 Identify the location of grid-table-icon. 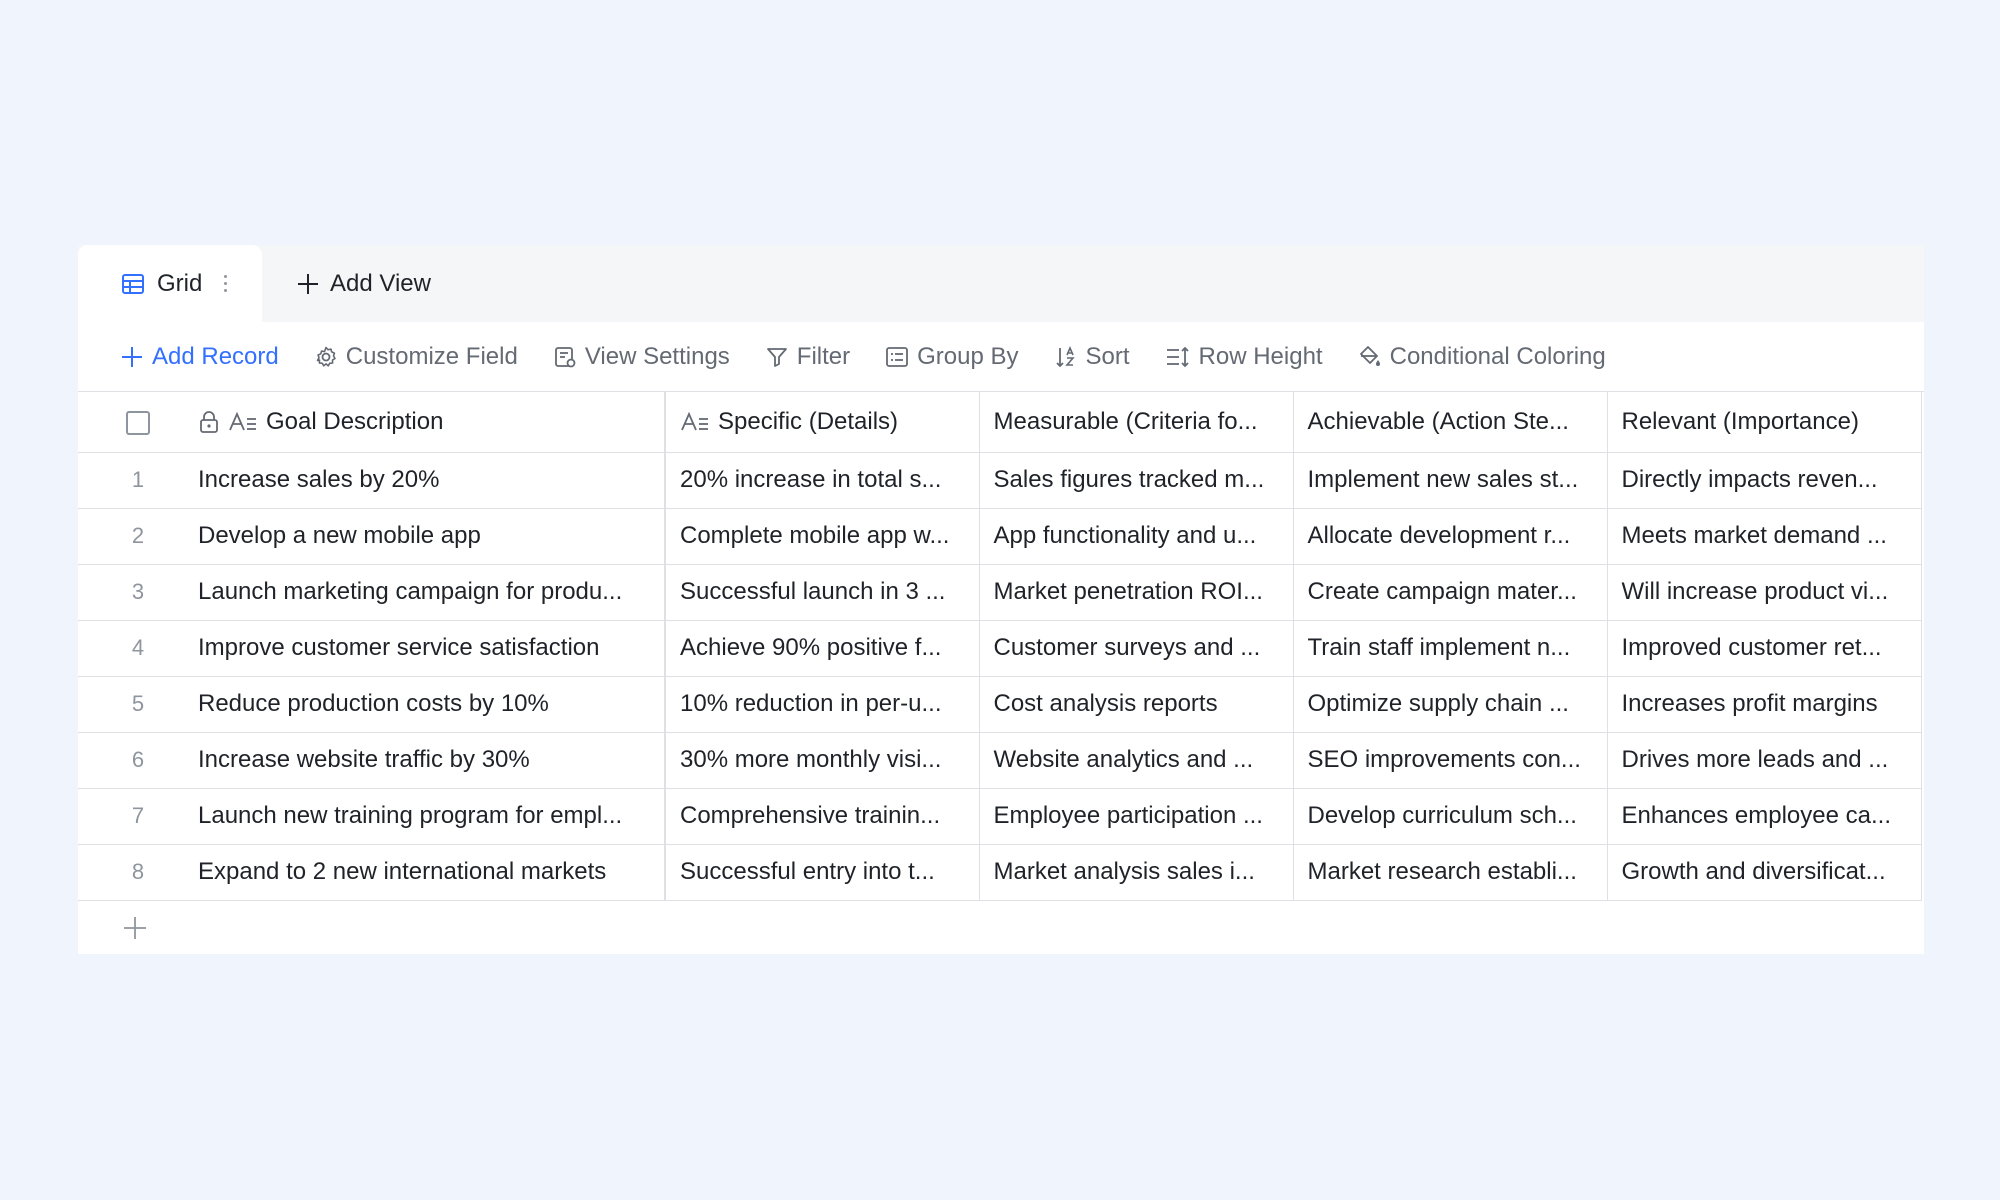
(133, 283).